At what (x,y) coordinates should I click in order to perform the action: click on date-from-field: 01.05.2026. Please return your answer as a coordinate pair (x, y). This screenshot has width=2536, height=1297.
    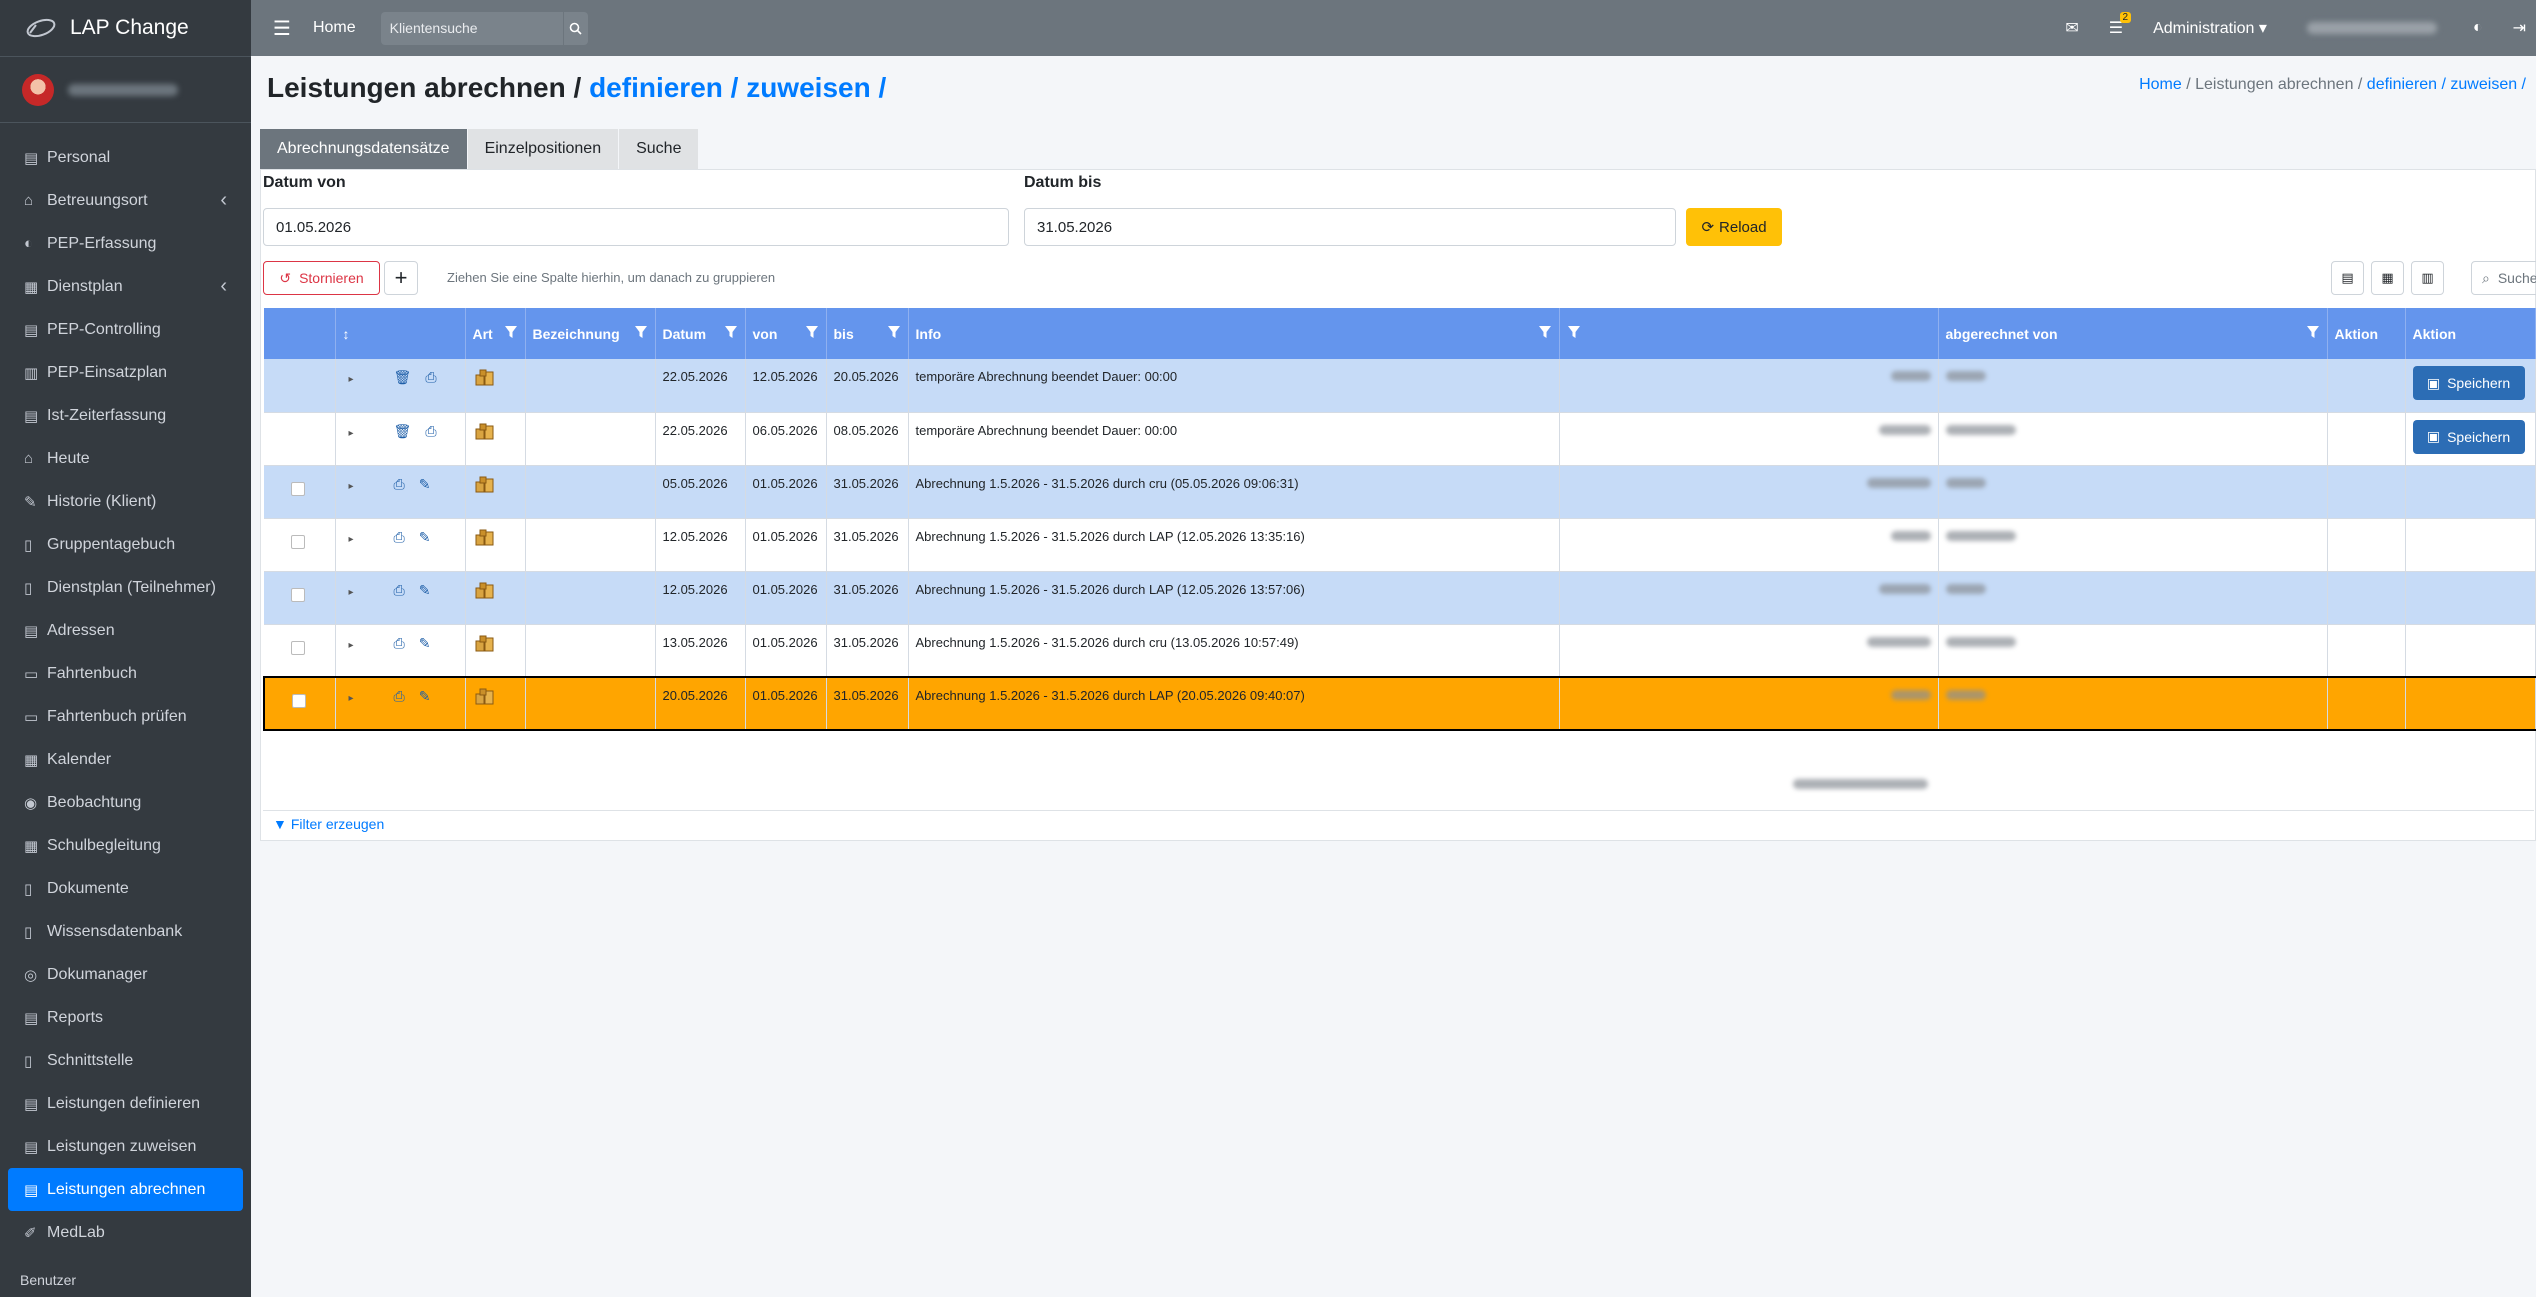
    Looking at the image, I should click on (636, 227).